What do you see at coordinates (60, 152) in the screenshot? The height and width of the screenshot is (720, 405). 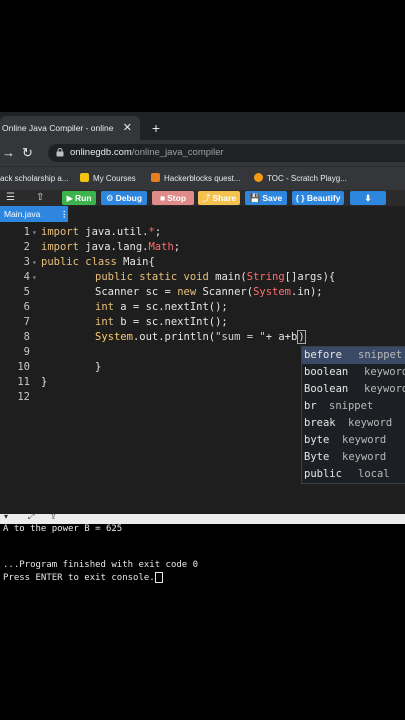 I see `lock-icon` at bounding box center [60, 152].